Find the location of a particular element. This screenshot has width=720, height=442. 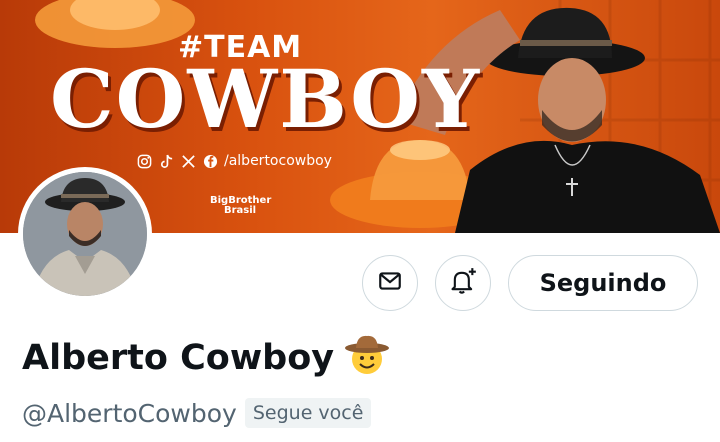

facebook-icon is located at coordinates (210, 161).